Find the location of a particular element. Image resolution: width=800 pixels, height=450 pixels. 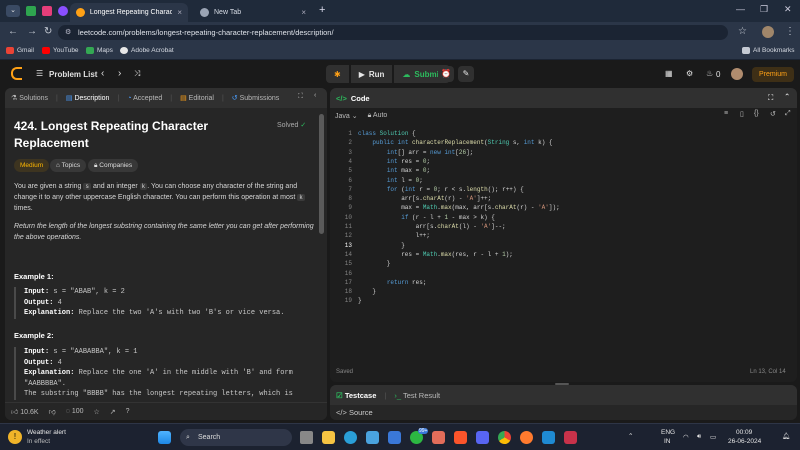

shuffle-icon: ⤨ is located at coordinates (137, 74).